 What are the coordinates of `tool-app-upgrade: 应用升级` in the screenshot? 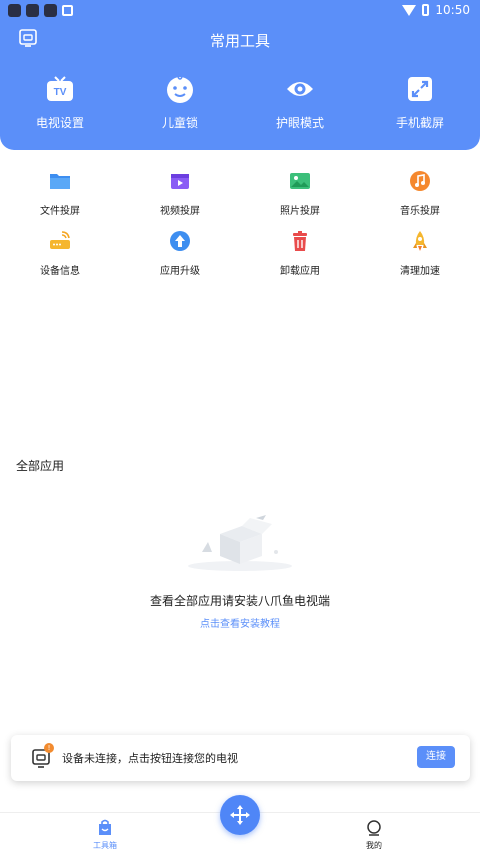 It's located at (180, 260).